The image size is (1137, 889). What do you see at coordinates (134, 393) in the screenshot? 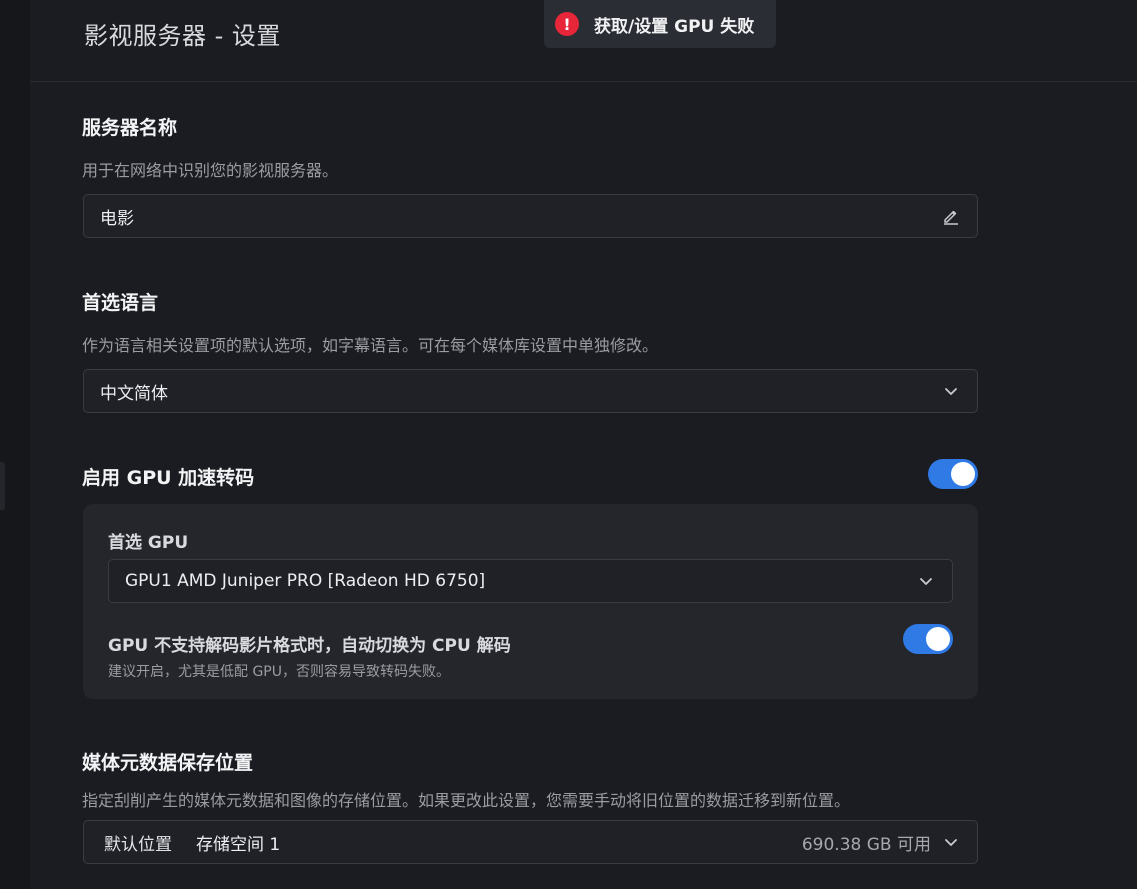
I see `language-selected-value: 中文简体` at bounding box center [134, 393].